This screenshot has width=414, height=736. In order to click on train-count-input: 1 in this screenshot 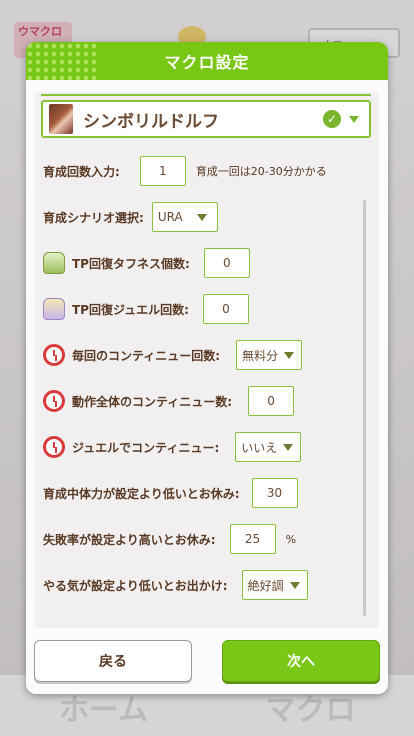, I will do `click(162, 171)`.